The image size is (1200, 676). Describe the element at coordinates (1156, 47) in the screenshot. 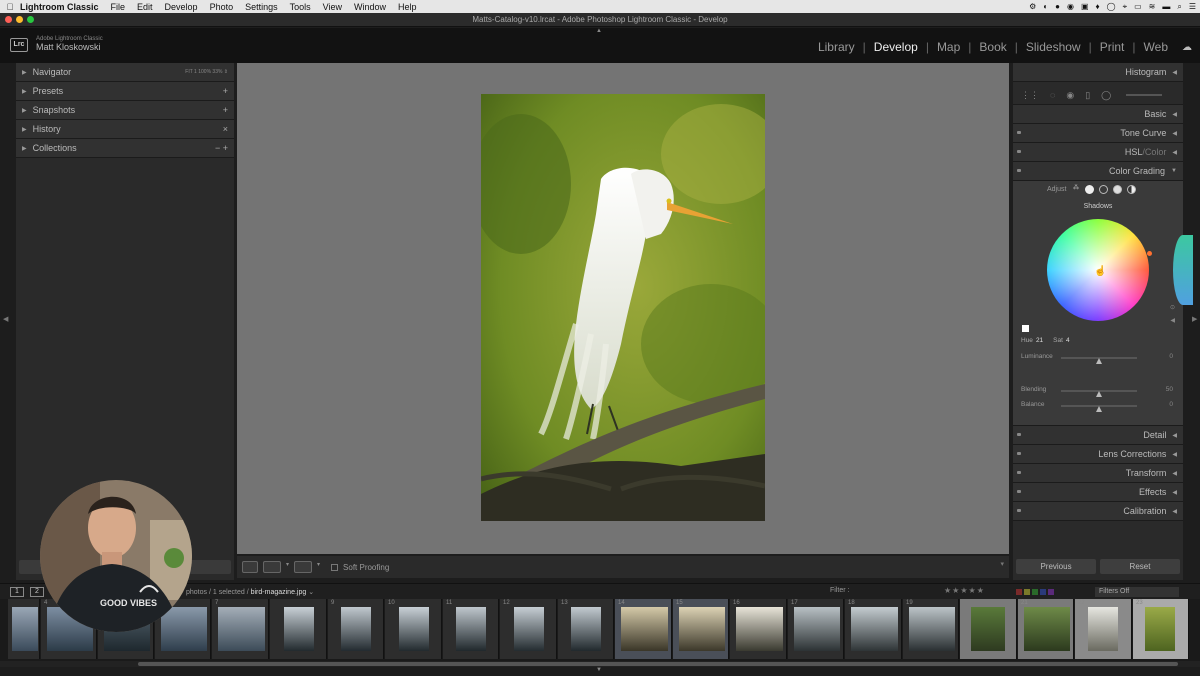

I see `module-web: Web` at that location.